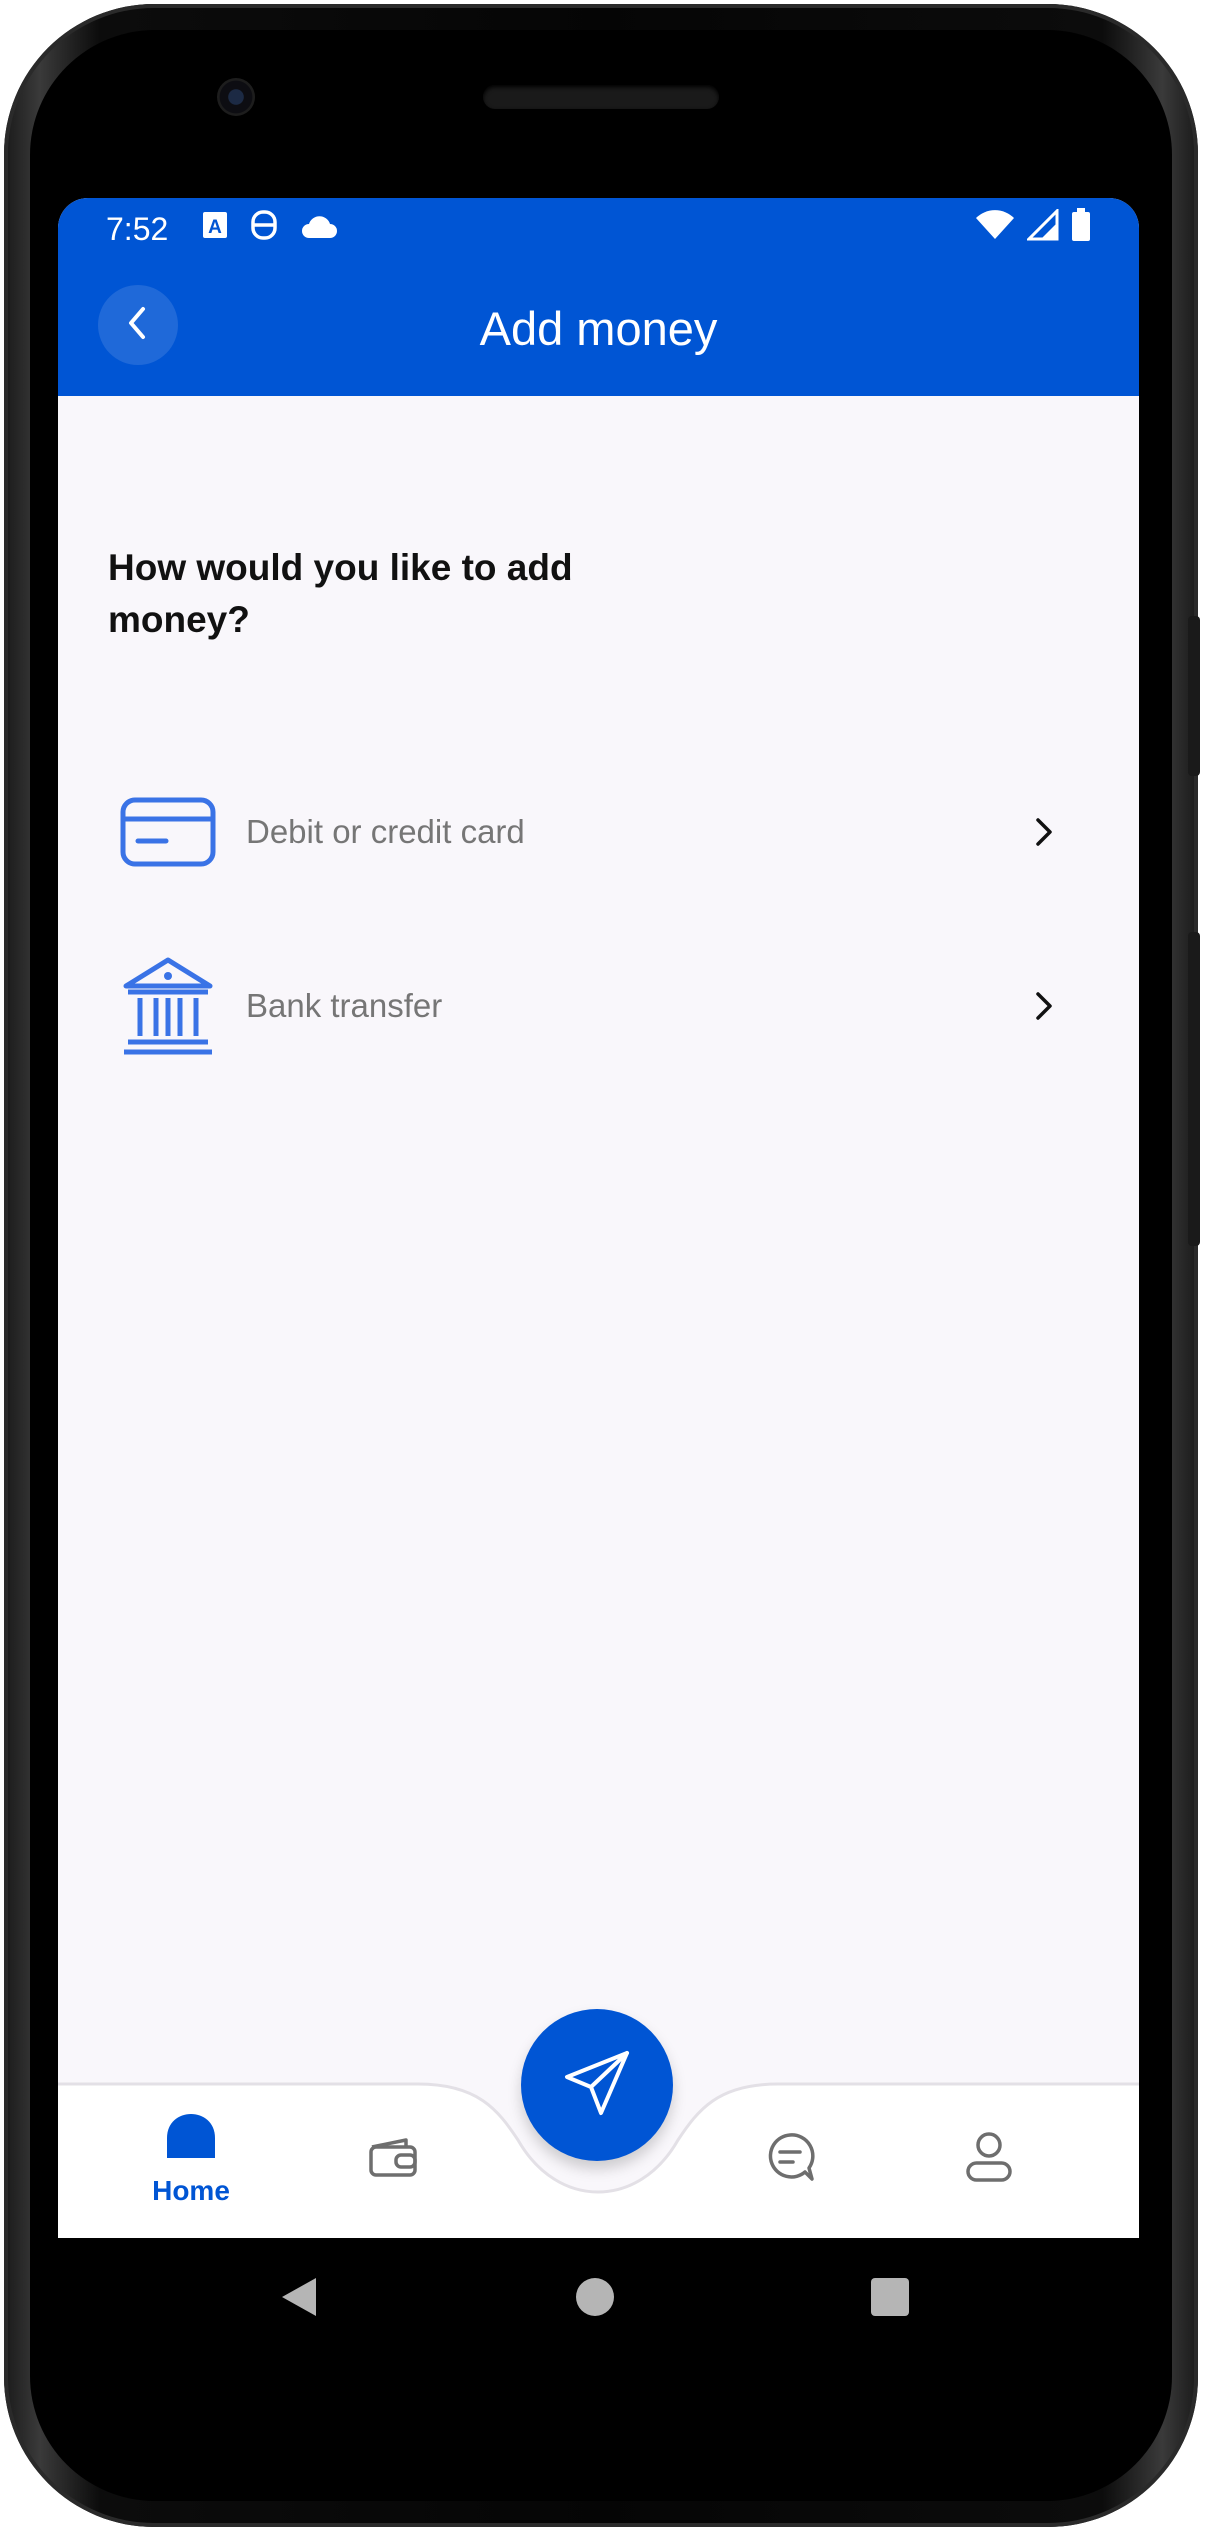 This screenshot has height=2533, width=1206. I want to click on nav-profile, so click(989, 2159).